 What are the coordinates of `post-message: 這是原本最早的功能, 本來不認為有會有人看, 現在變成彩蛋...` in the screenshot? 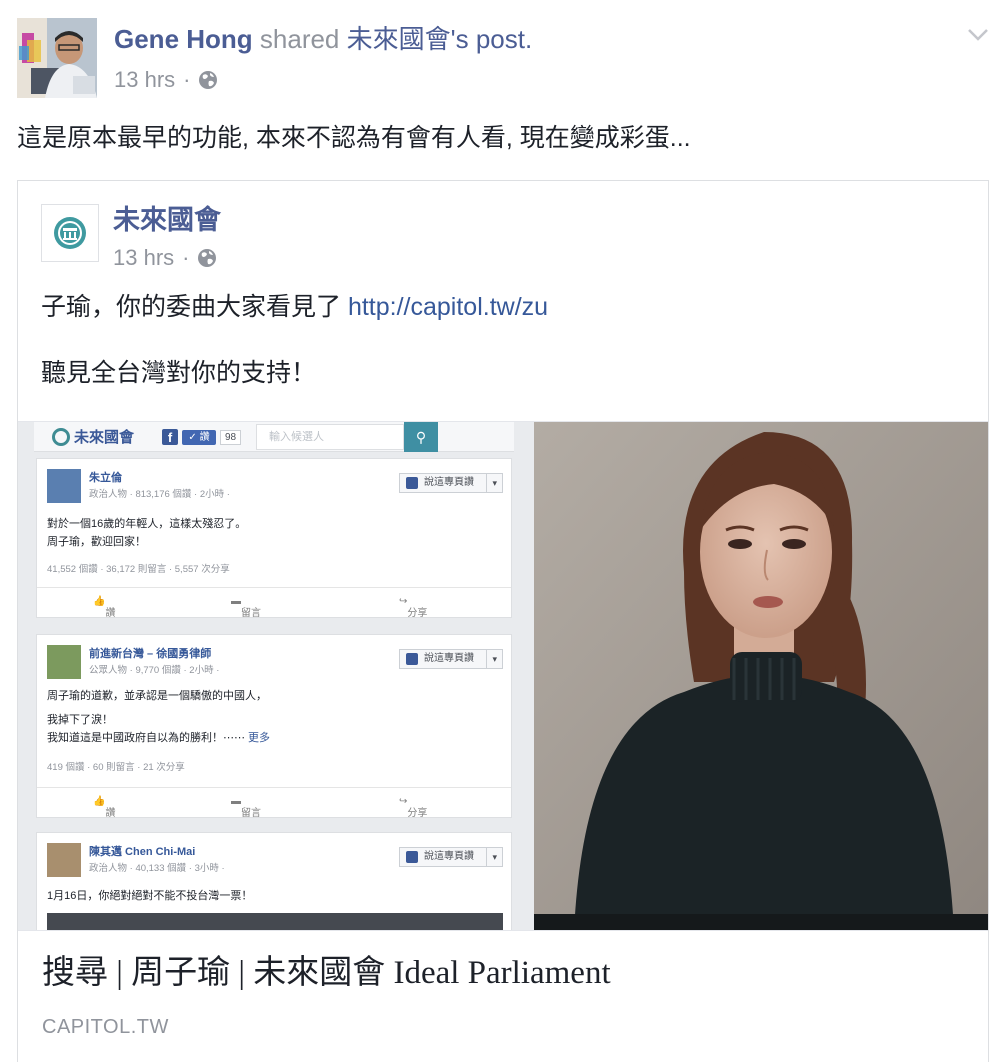 It's located at (354, 138).